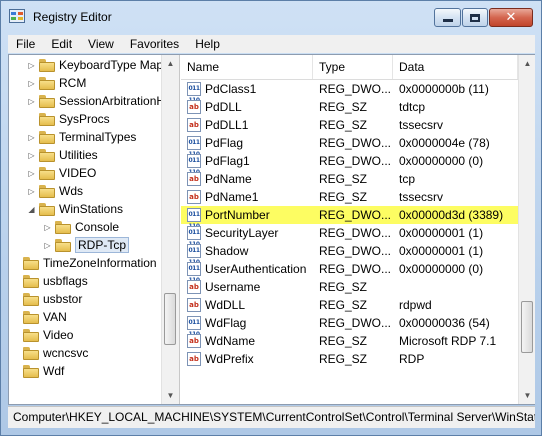 This screenshot has height=436, width=542. I want to click on minimize-button, so click(447, 17).